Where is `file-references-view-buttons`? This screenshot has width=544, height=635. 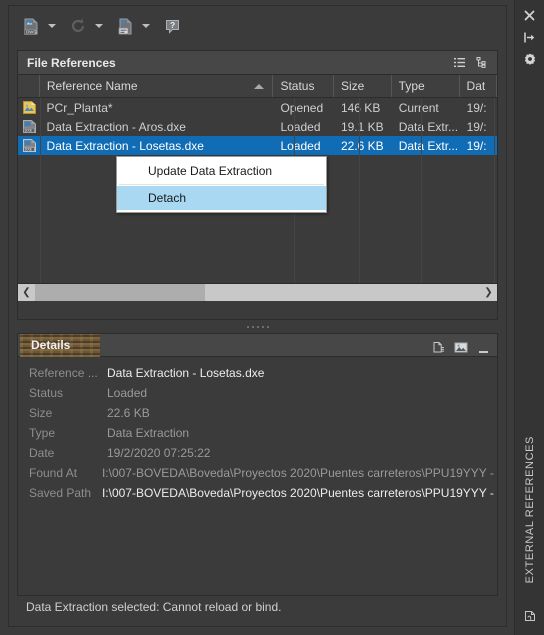 file-references-view-buttons is located at coordinates (471, 62).